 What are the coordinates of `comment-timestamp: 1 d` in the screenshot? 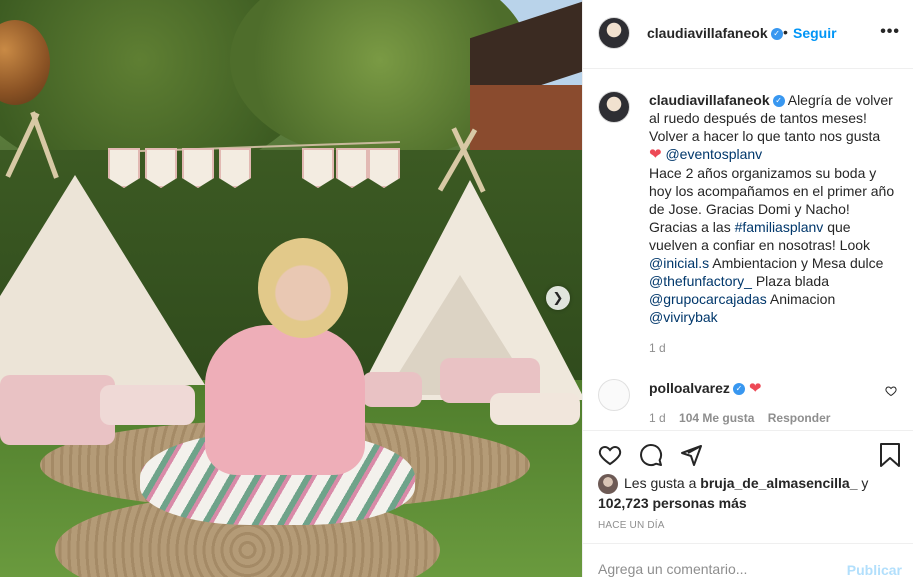 It's located at (657, 418).